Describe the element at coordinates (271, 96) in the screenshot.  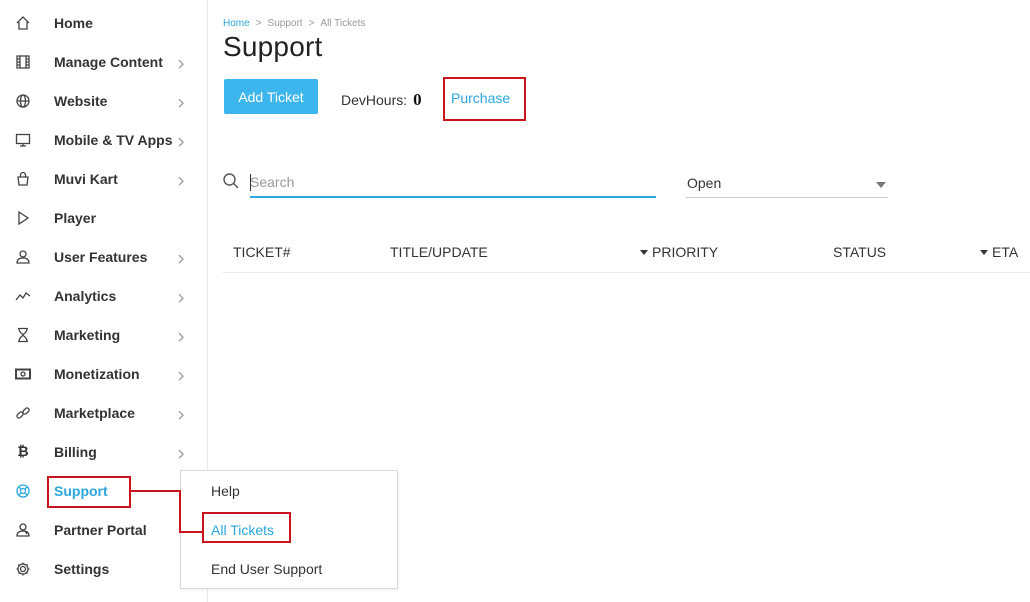
I see `add-ticket-button: Add Ticket` at that location.